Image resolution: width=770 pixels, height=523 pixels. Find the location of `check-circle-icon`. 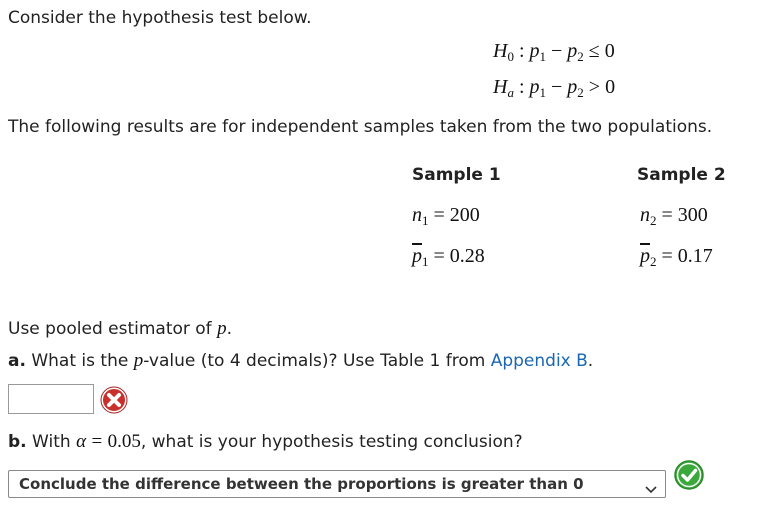

check-circle-icon is located at coordinates (689, 477).